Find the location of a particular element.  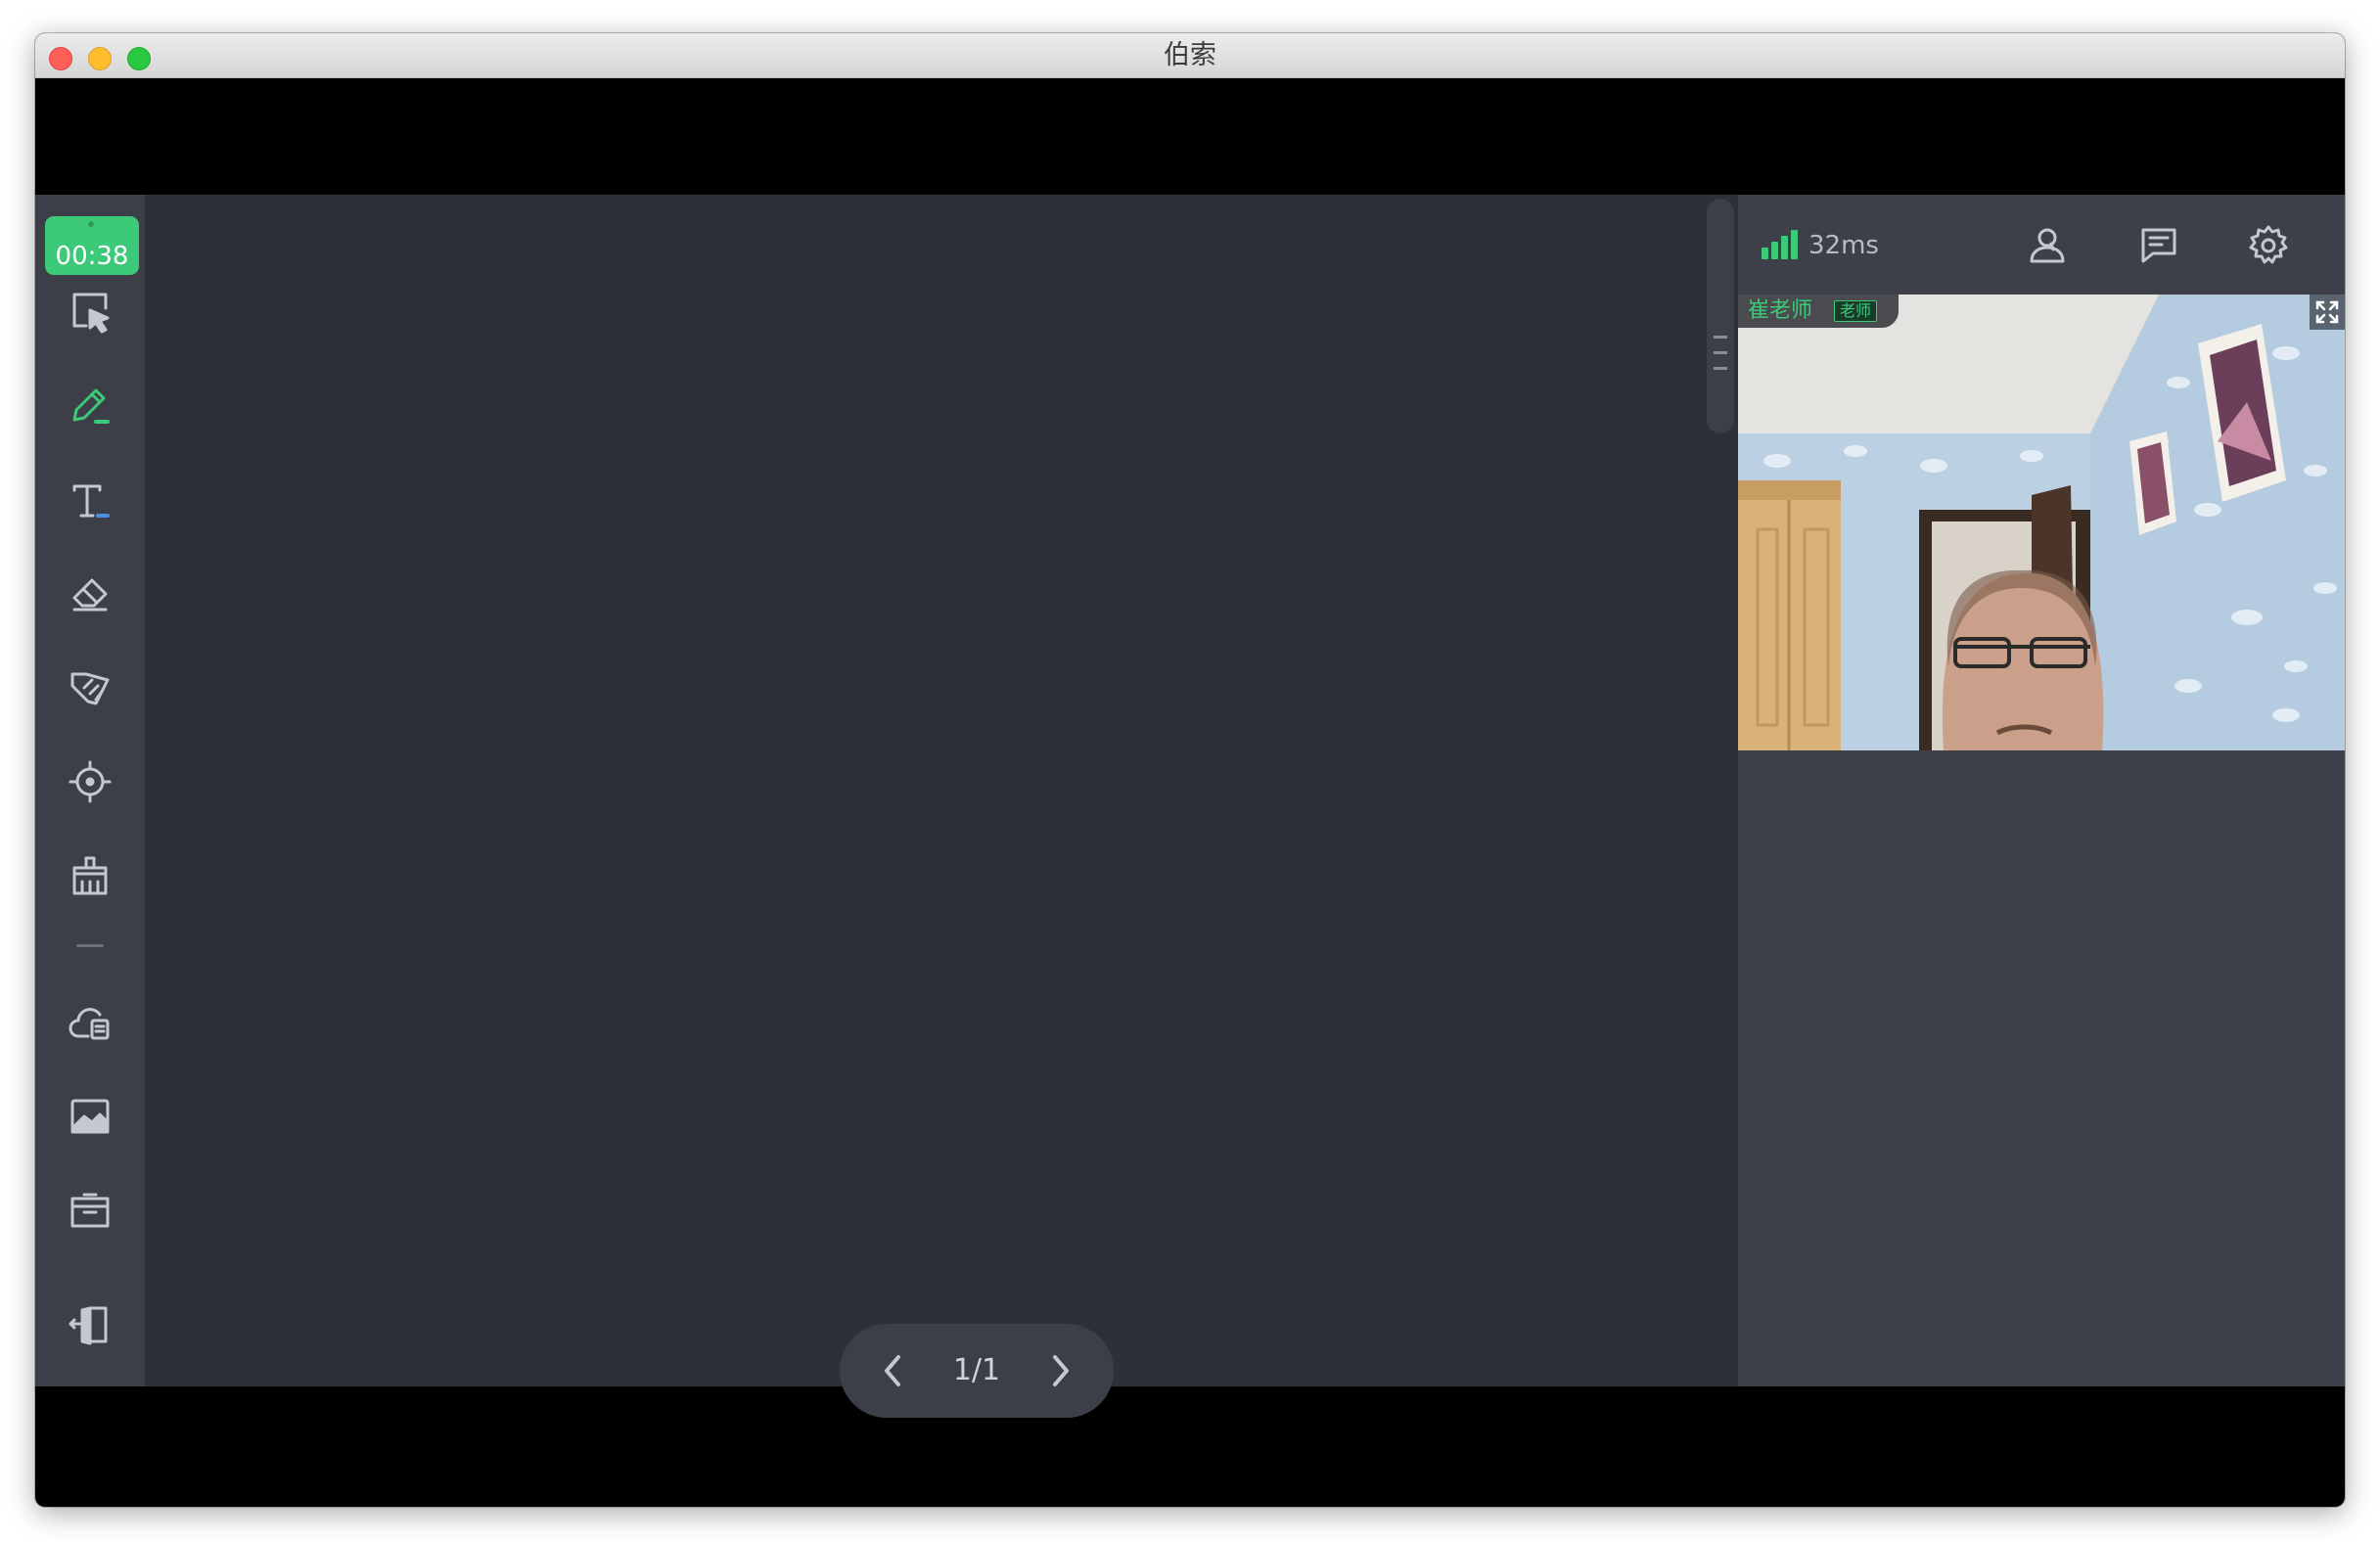

panel-collapse-handle is located at coordinates (1720, 316).